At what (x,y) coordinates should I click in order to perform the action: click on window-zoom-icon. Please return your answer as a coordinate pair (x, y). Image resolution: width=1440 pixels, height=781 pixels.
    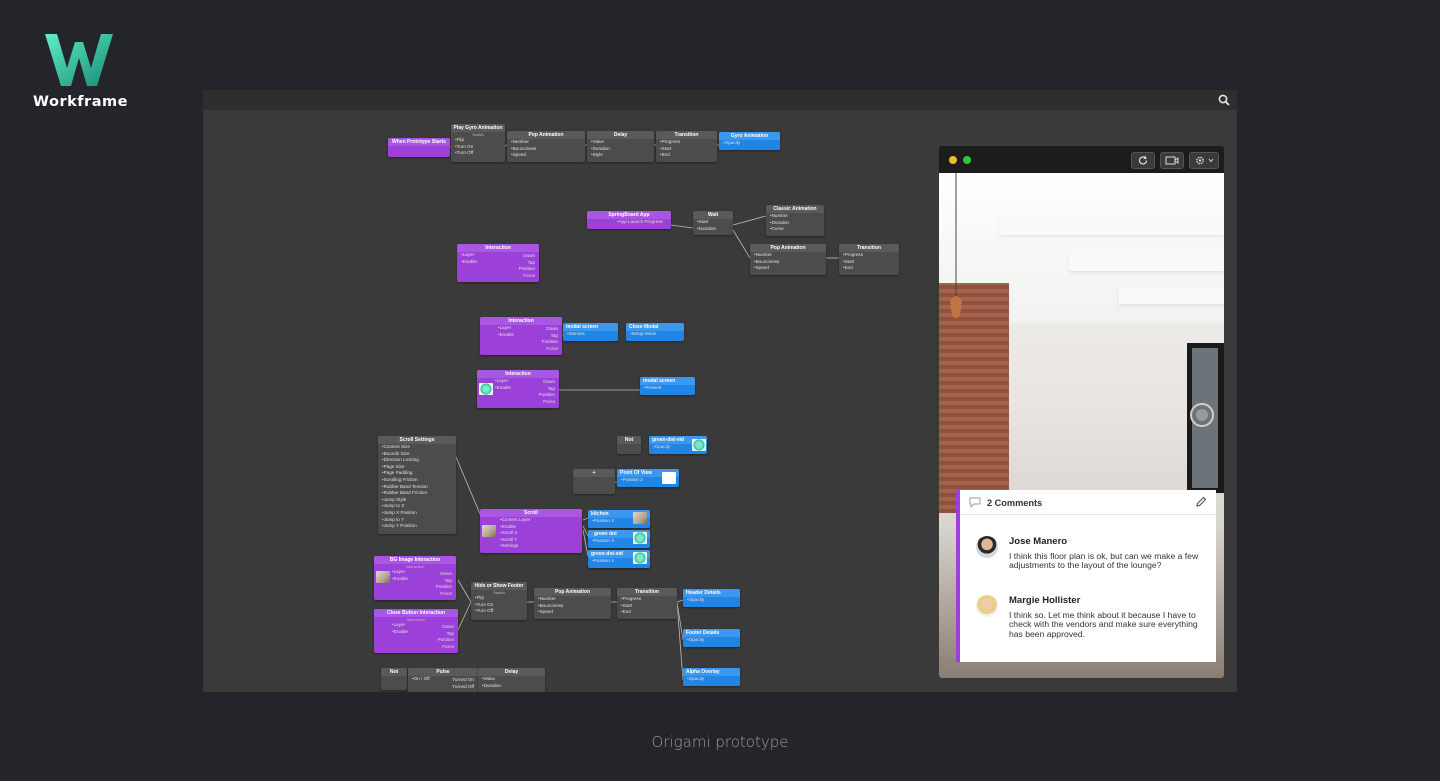
    Looking at the image, I should click on (967, 160).